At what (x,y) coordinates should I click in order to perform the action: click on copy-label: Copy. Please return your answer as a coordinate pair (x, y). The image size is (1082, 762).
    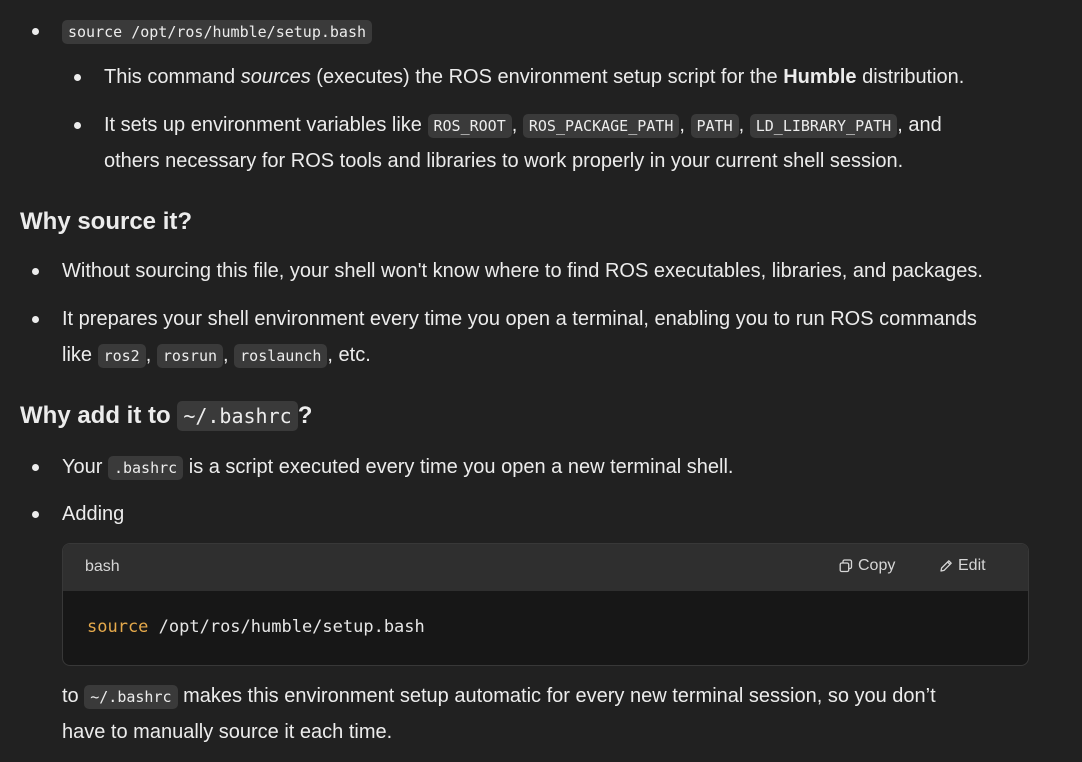
    Looking at the image, I should click on (877, 565).